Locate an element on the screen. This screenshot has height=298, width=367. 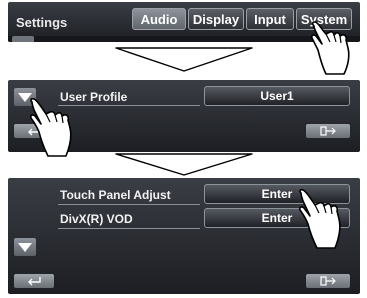
tab-input: Input is located at coordinates (270, 19).